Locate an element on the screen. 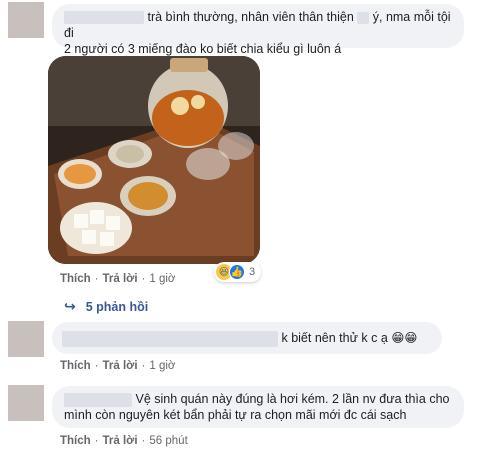 This screenshot has height=457, width=497. grin-emoji-icon: 😁😁 is located at coordinates (404, 338).